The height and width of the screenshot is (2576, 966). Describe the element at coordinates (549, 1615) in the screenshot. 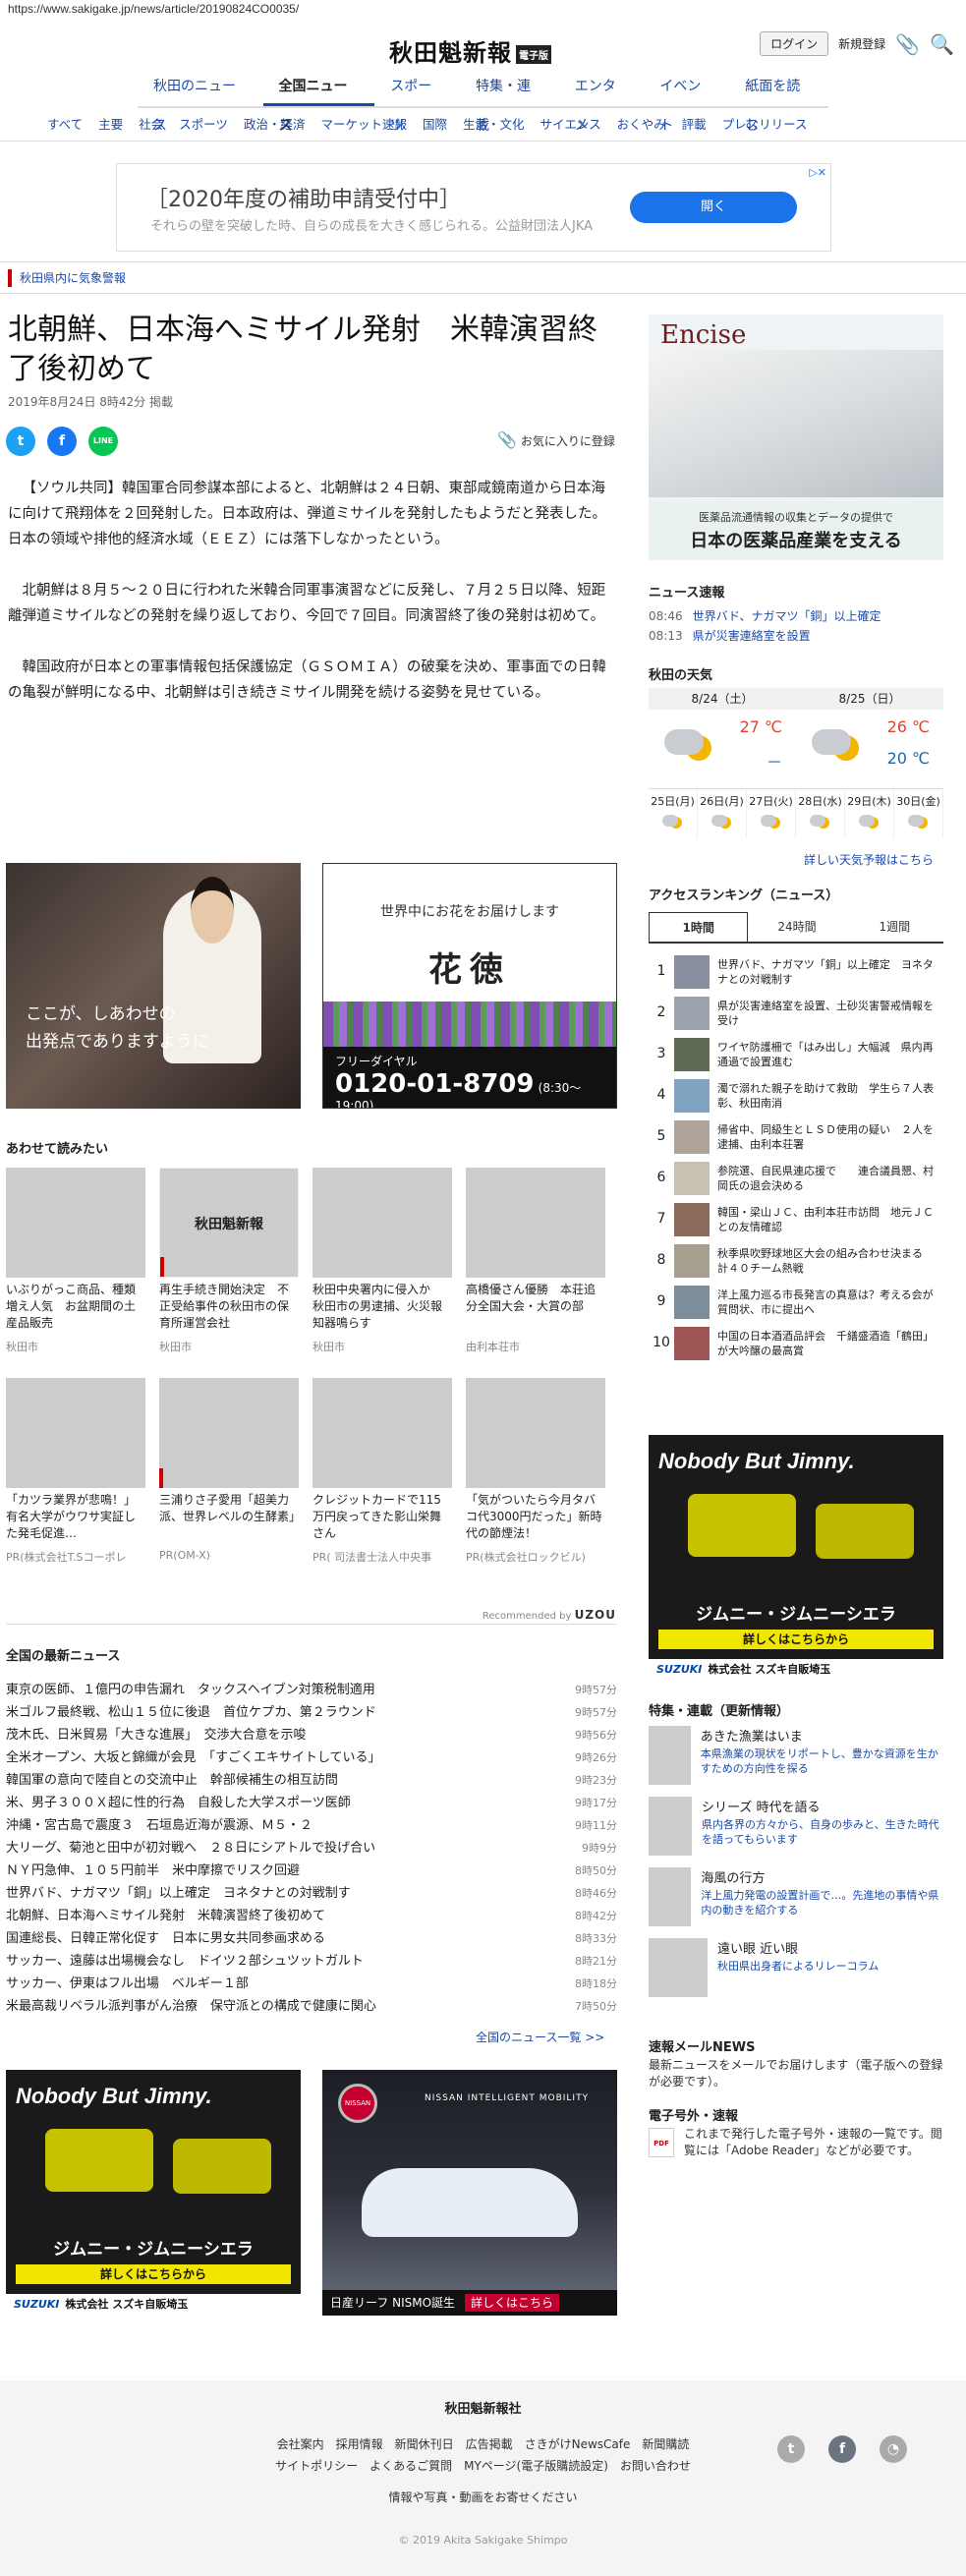

I see `recommended-by: Recommended by UZOU` at that location.